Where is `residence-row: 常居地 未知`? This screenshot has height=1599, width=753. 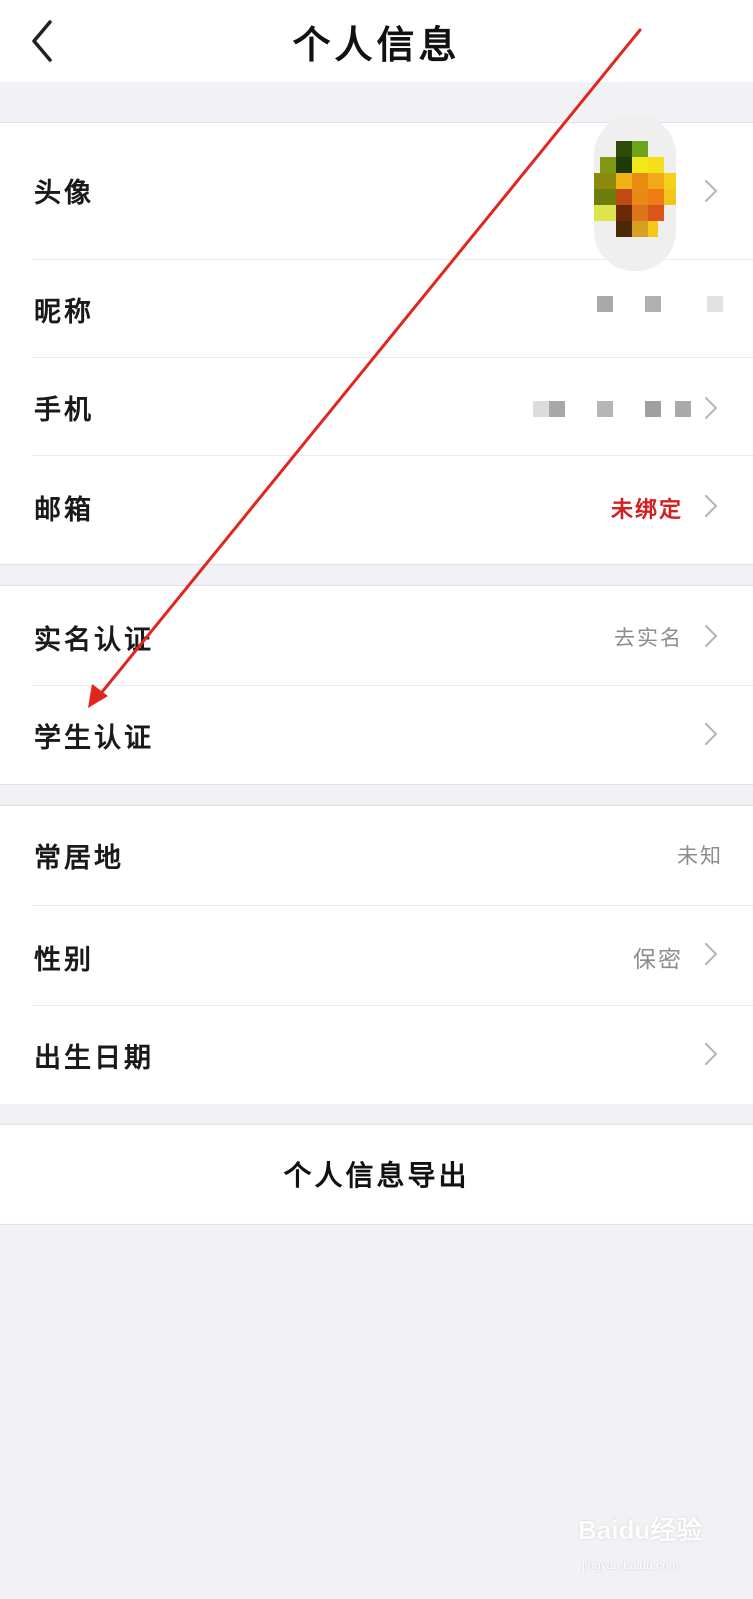 residence-row: 常居地 未知 is located at coordinates (376, 855).